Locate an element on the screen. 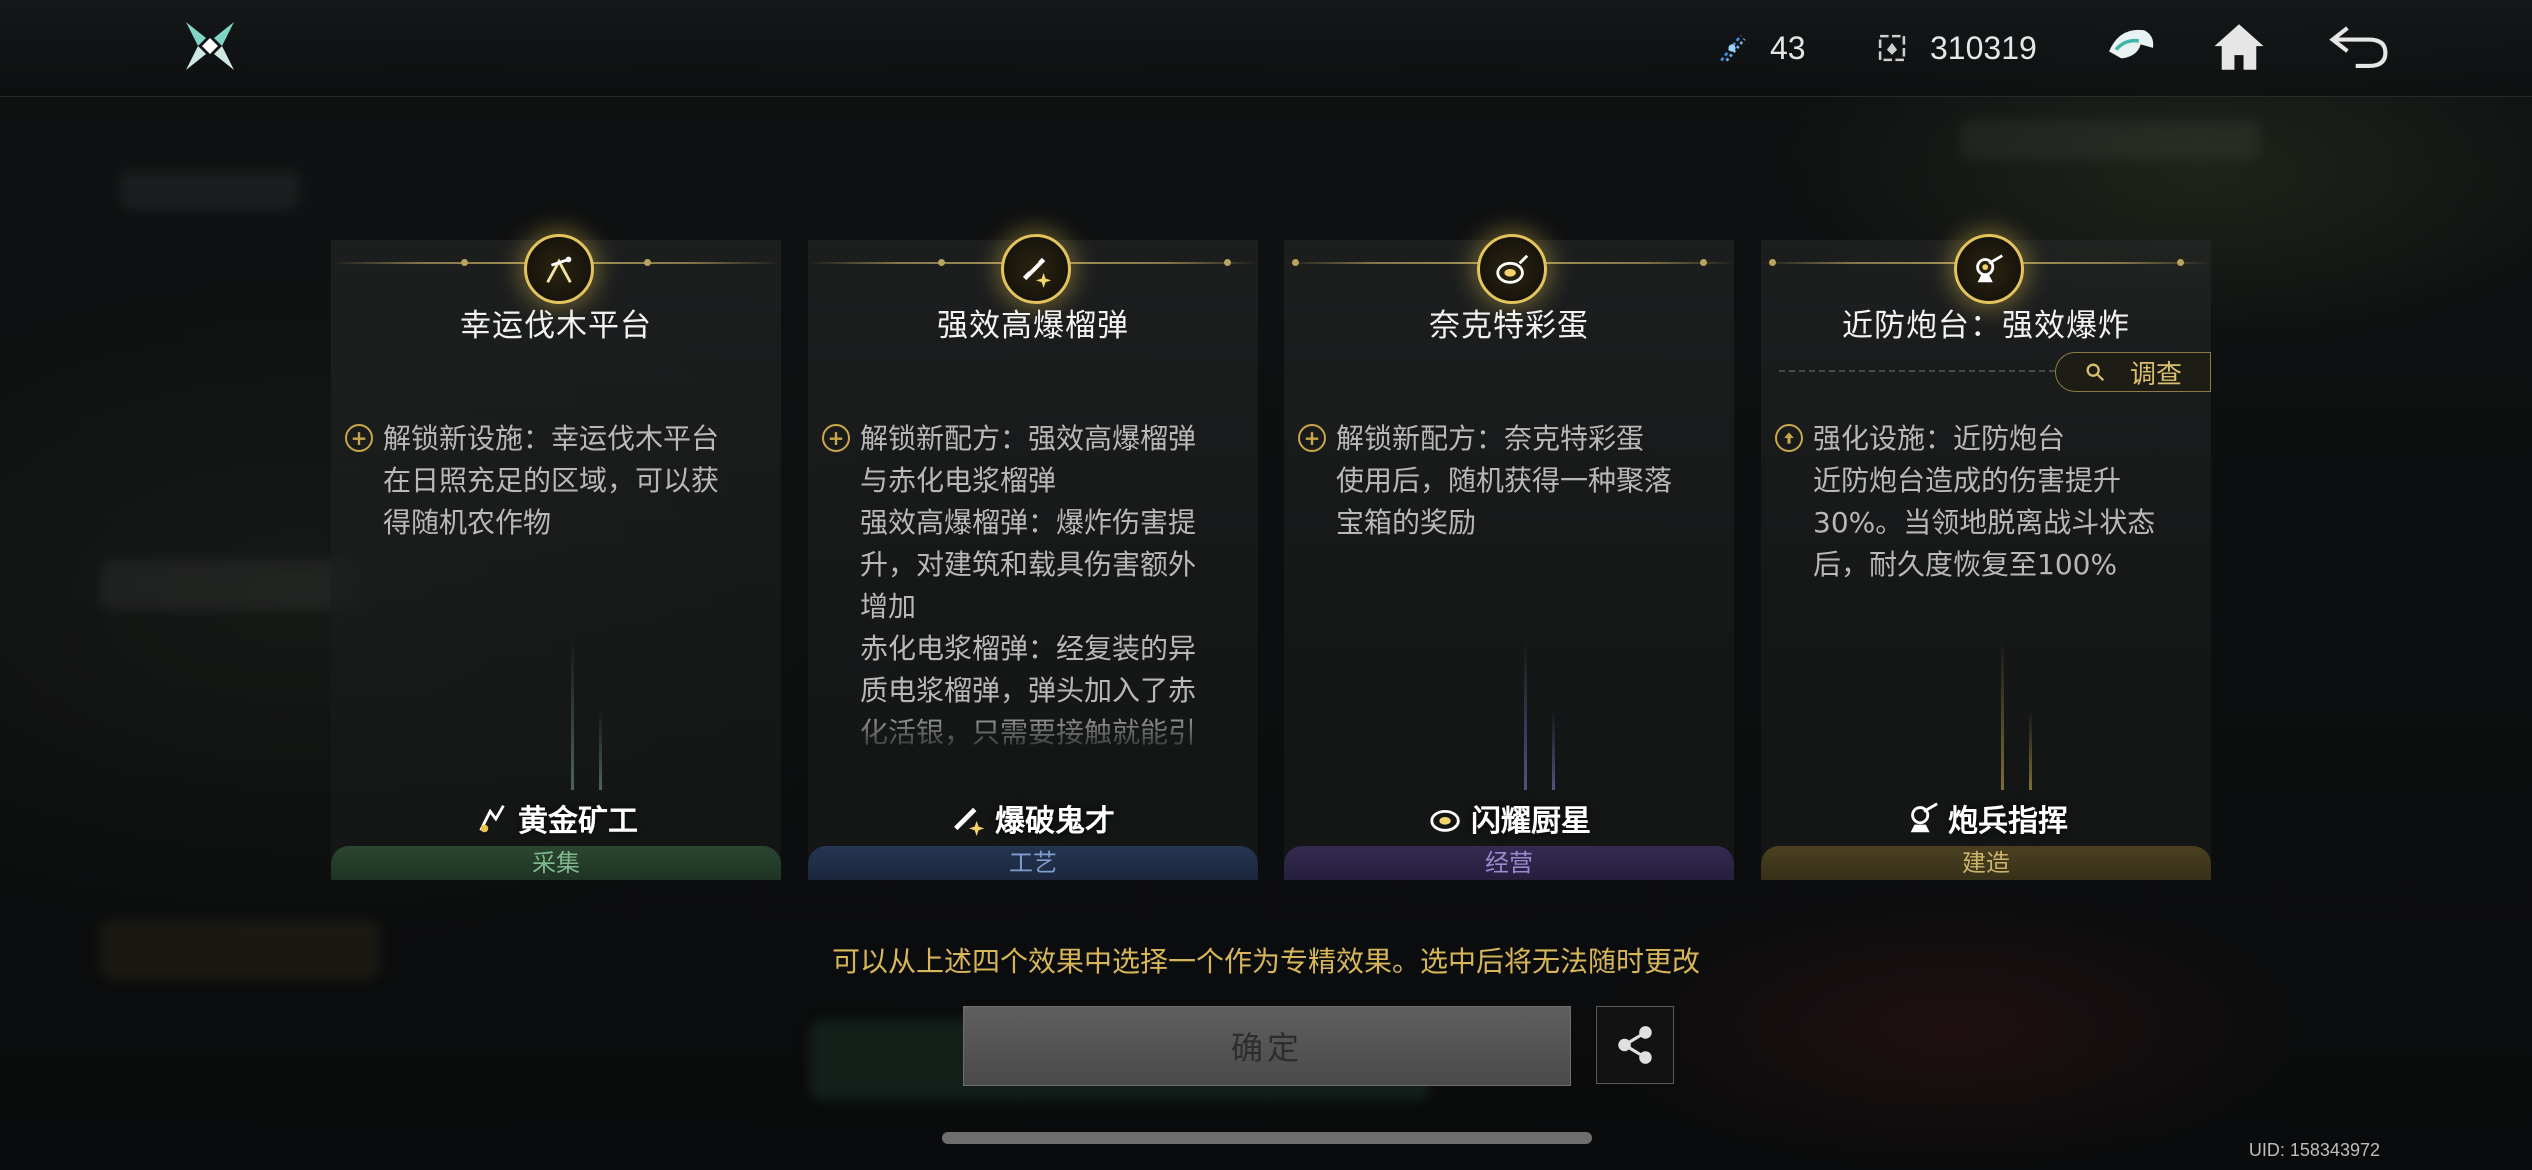 This screenshot has height=1170, width=2532. share-button is located at coordinates (1635, 1045).